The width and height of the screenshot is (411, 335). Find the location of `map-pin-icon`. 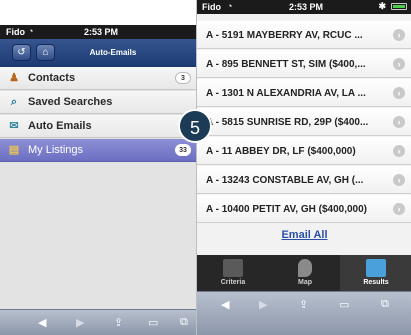

map-pin-icon is located at coordinates (305, 268).